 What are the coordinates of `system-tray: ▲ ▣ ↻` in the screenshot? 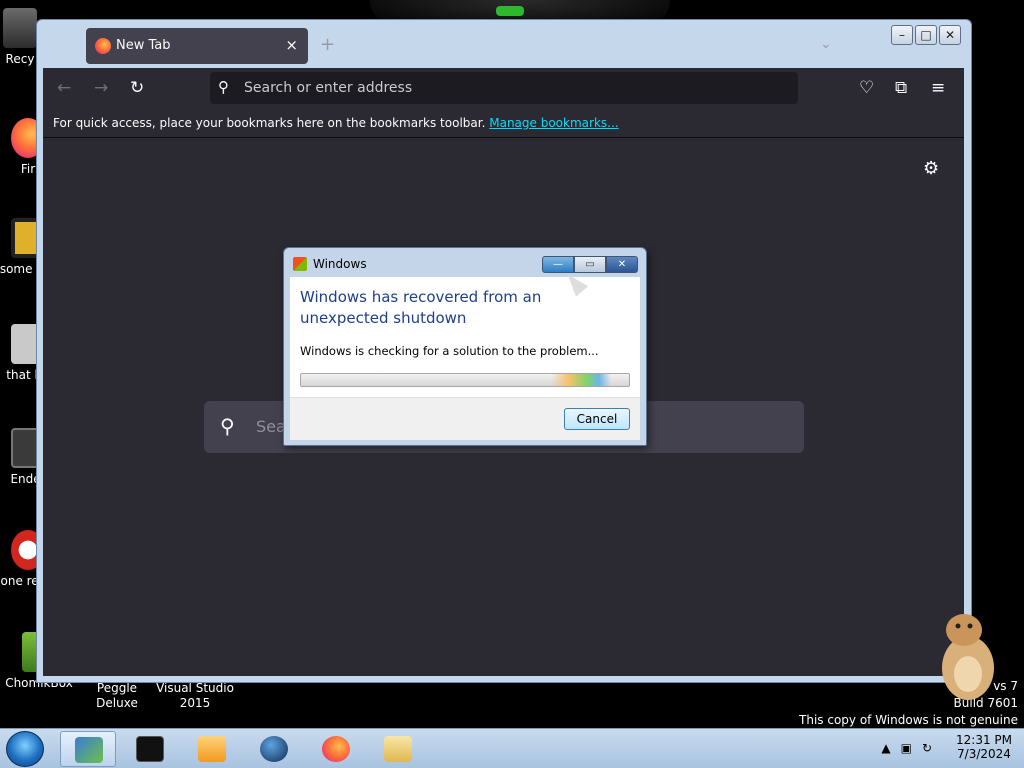 It's located at (906, 748).